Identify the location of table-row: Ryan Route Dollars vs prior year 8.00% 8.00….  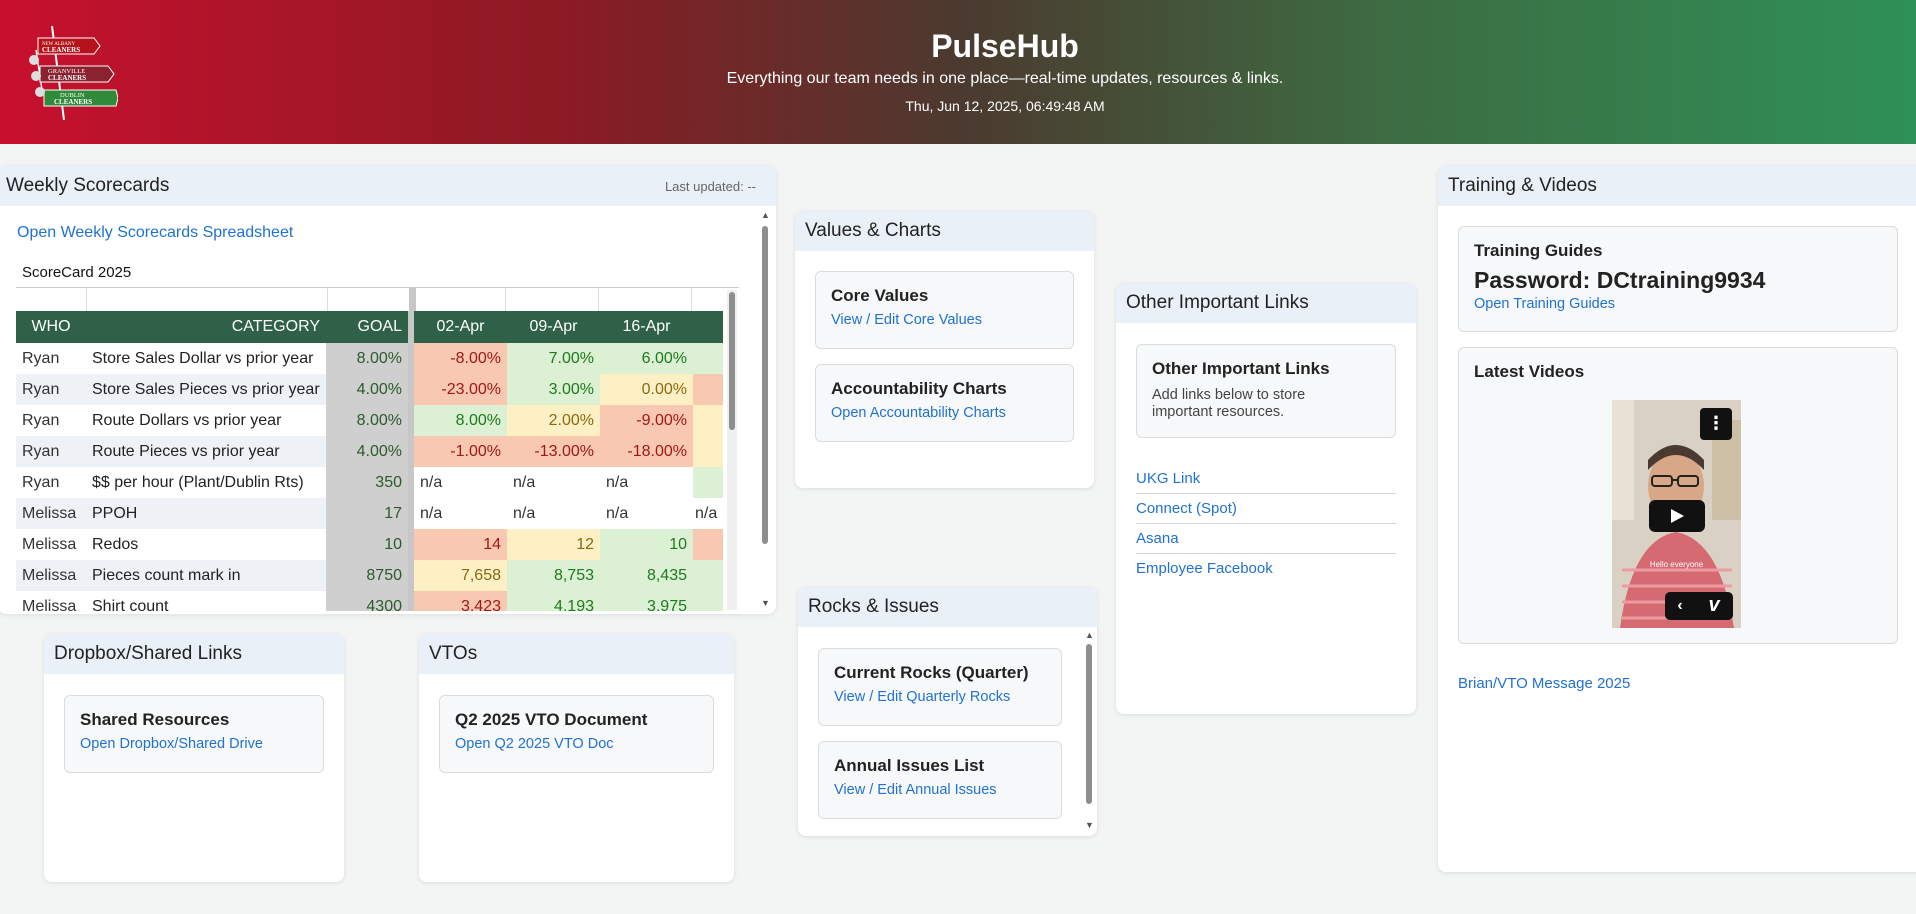
(369, 420).